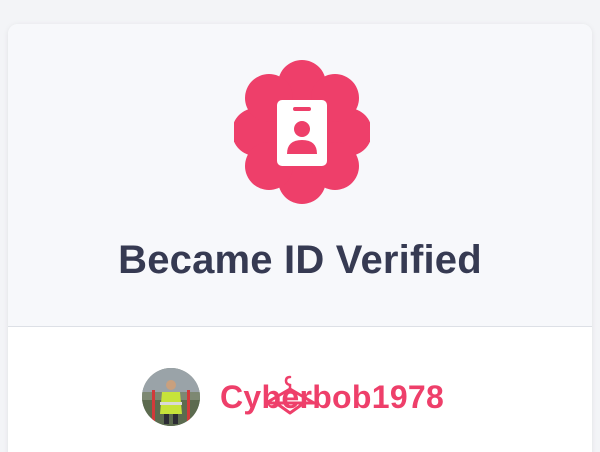 The height and width of the screenshot is (452, 600). I want to click on user-row: Cyberbob1978, so click(293, 397).